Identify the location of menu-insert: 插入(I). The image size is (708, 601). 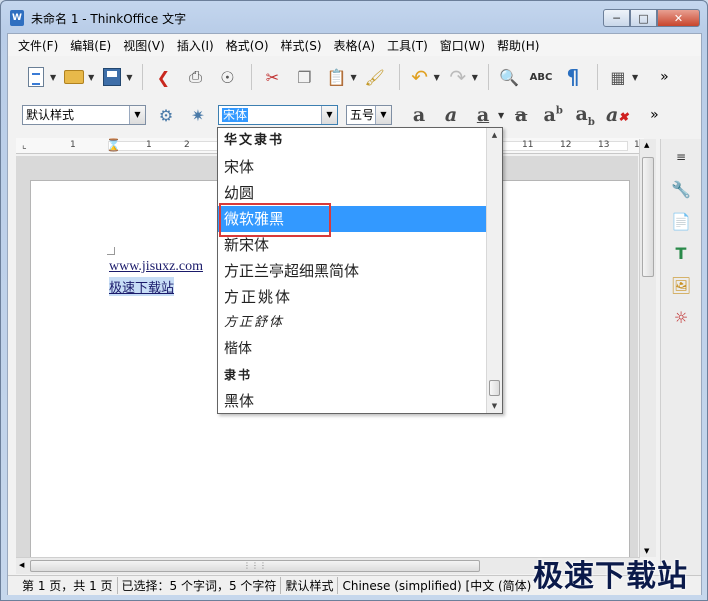
(195, 45).